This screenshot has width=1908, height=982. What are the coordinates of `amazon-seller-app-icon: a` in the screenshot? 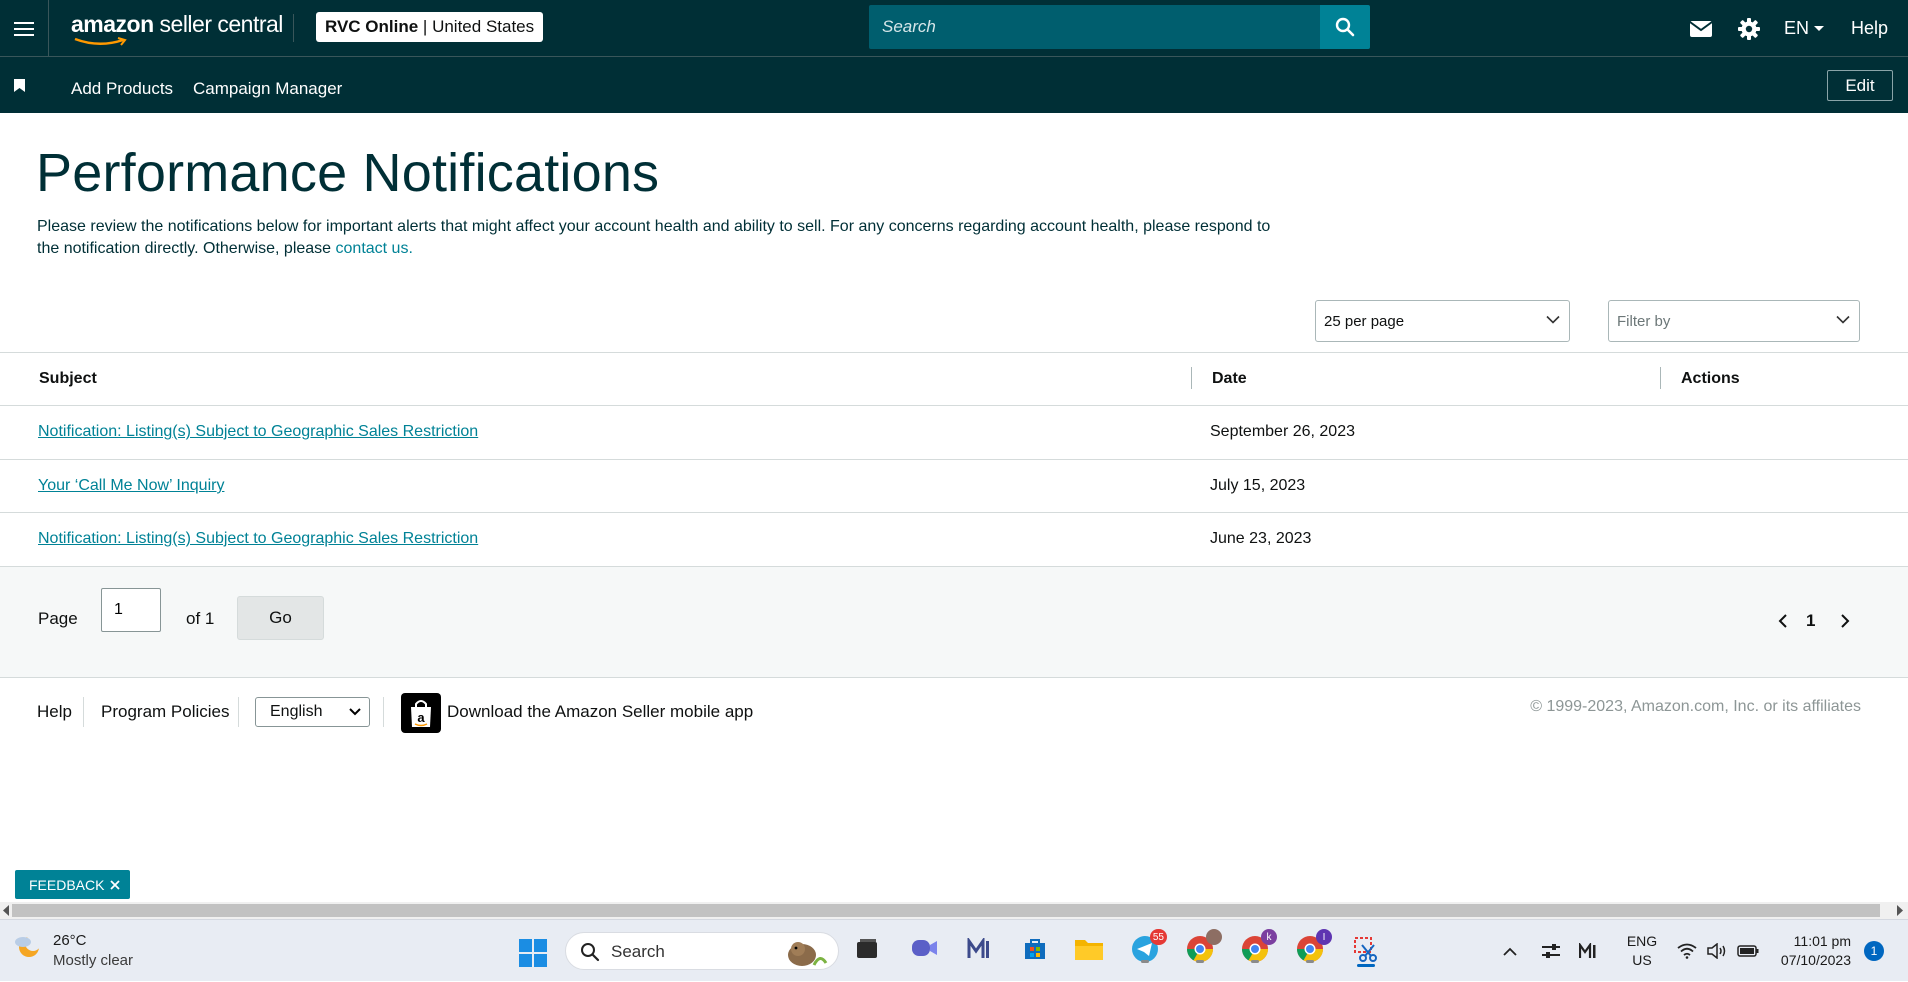 It's located at (421, 713).